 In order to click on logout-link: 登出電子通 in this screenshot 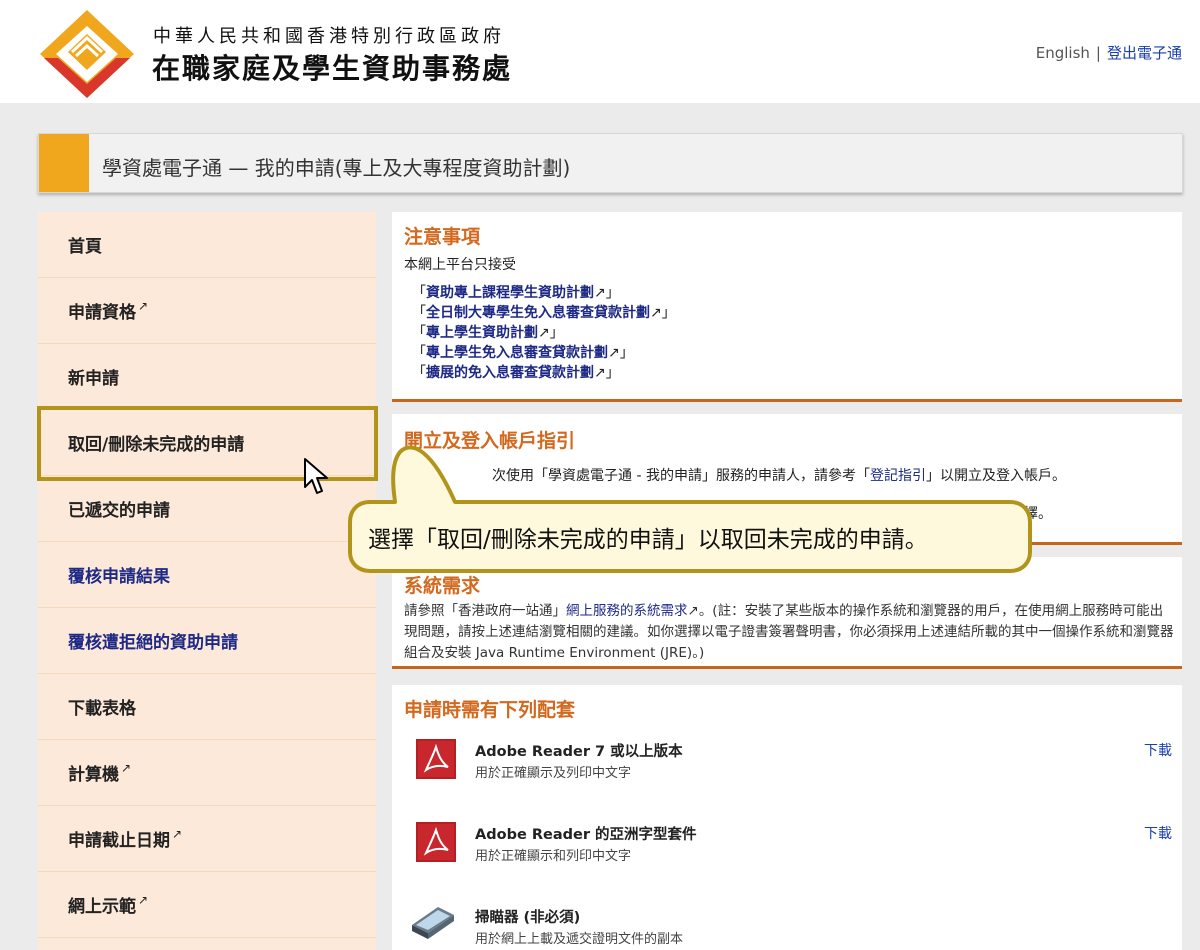, I will do `click(1144, 53)`.